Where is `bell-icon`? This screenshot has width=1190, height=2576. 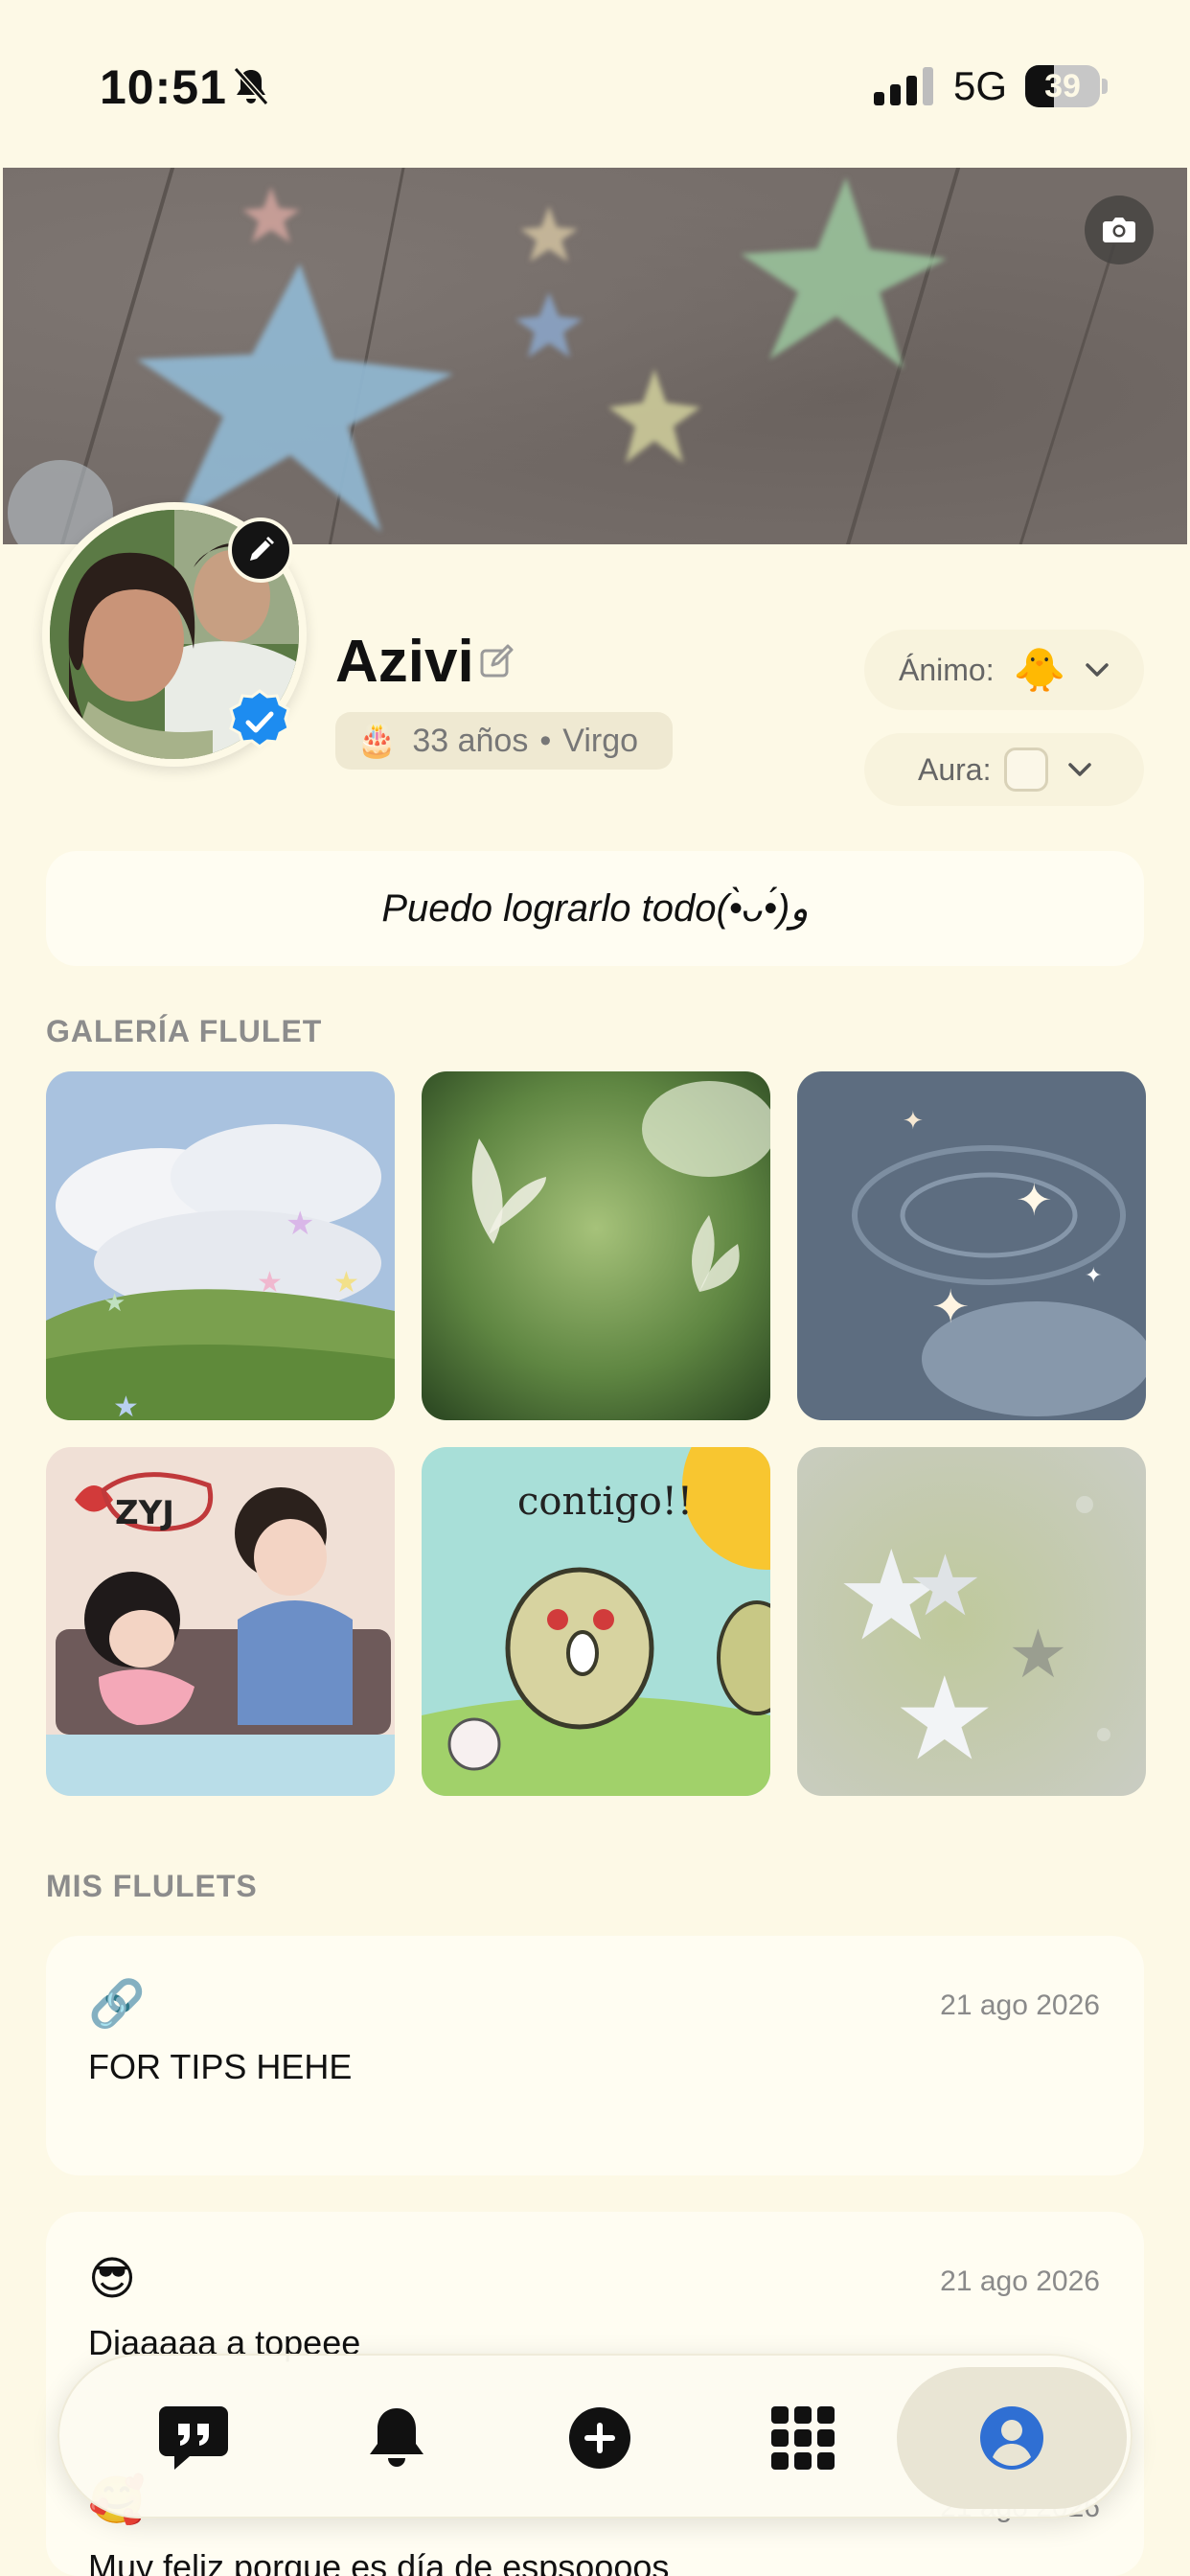 bell-icon is located at coordinates (397, 2437).